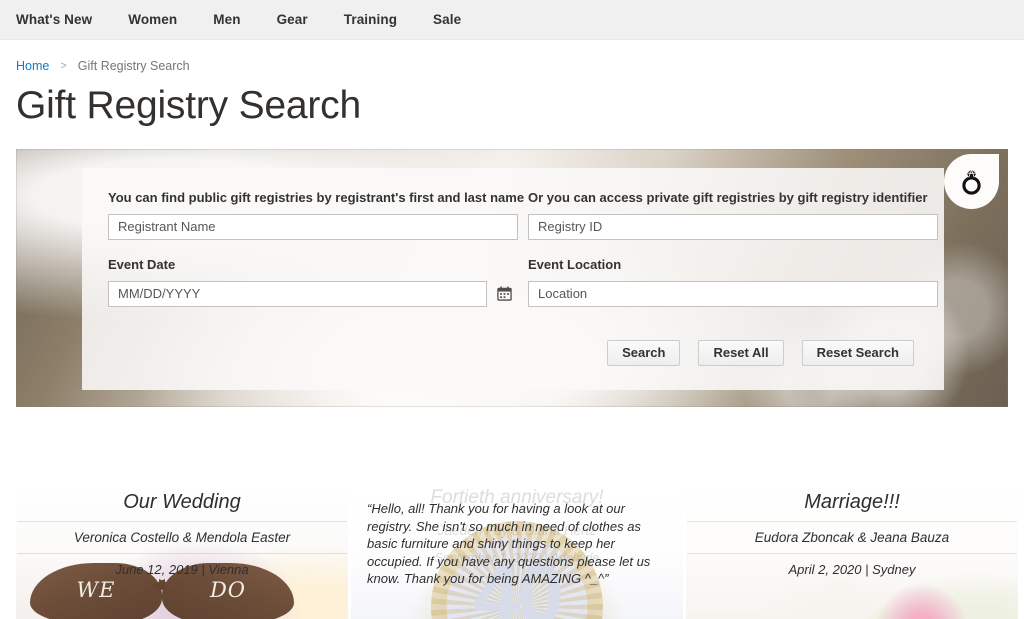 This screenshot has width=1024, height=619. Describe the element at coordinates (297, 293) in the screenshot. I see `event-date-input` at that location.